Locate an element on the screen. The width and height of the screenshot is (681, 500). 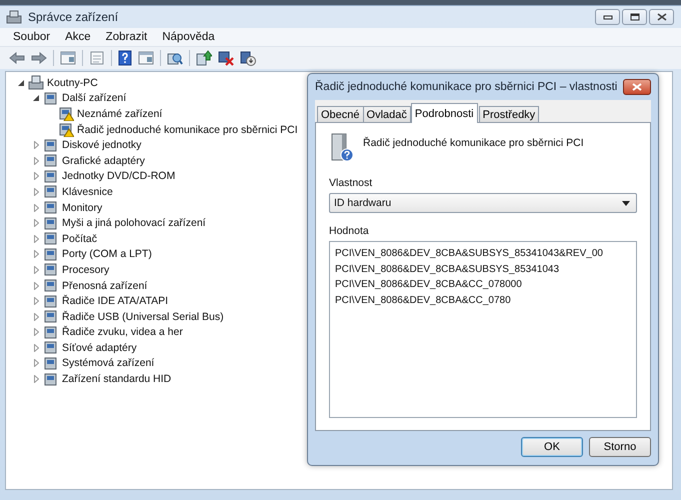
menu-item: Akce is located at coordinates (78, 37).